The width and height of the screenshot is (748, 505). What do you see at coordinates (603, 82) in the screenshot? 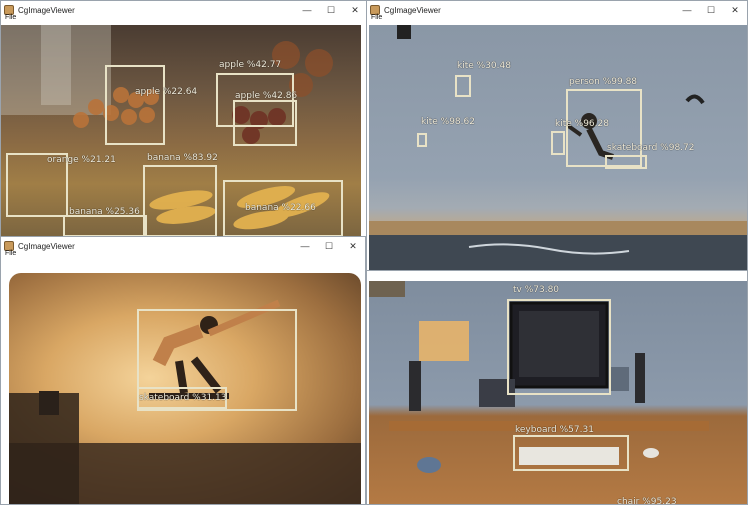
I see `detection-label: person %99.88` at bounding box center [603, 82].